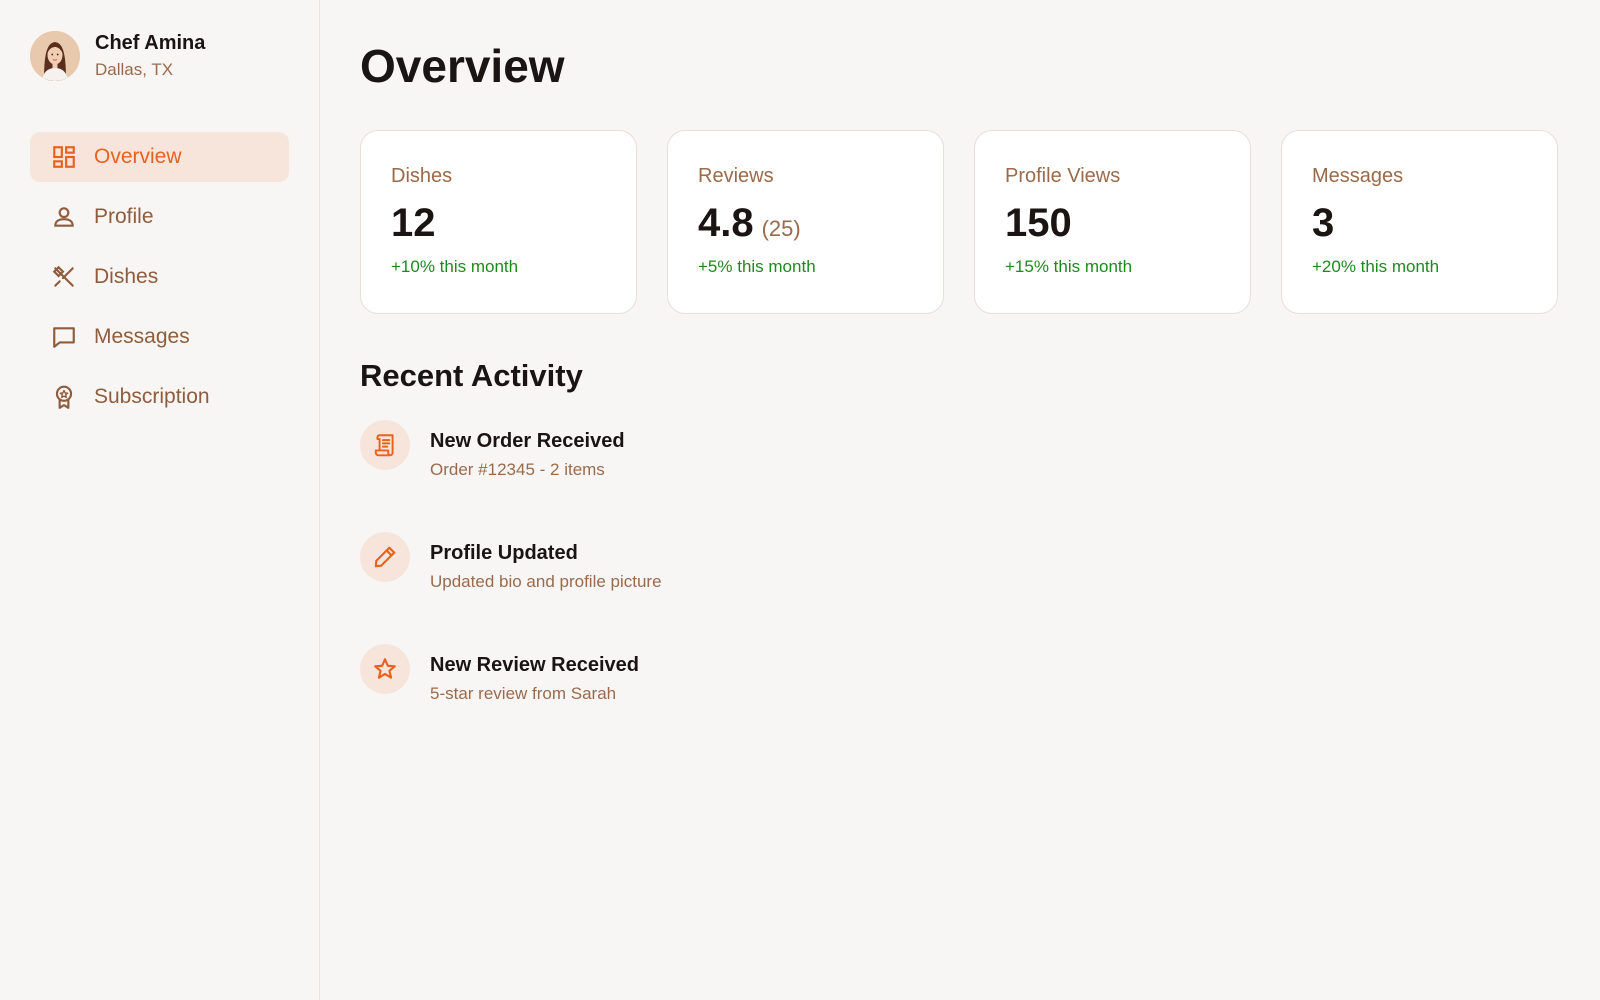 The width and height of the screenshot is (1600, 1000). What do you see at coordinates (1038, 223) in the screenshot?
I see `stat-value: 150` at bounding box center [1038, 223].